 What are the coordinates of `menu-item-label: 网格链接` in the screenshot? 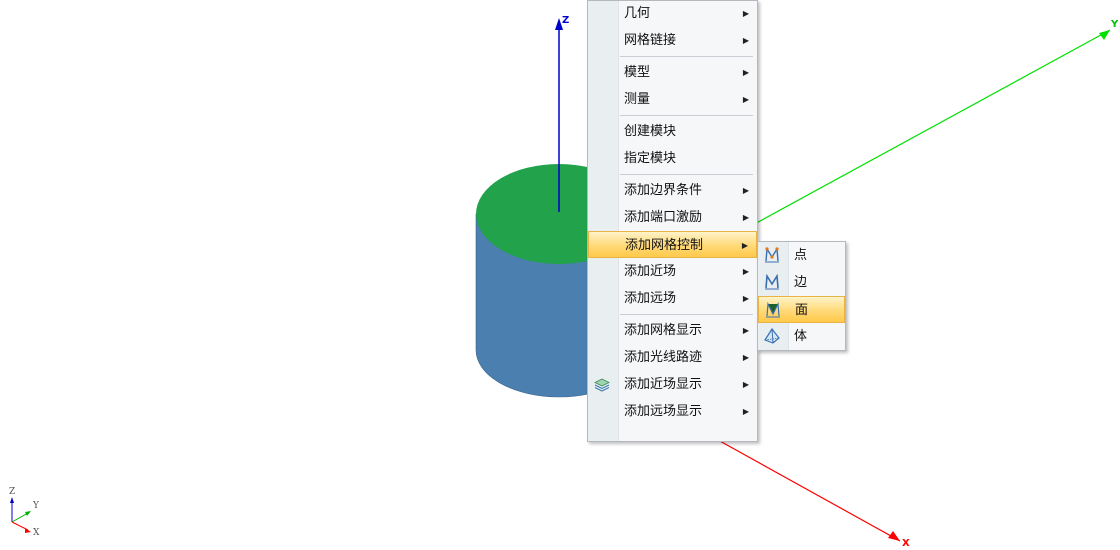 It's located at (650, 40).